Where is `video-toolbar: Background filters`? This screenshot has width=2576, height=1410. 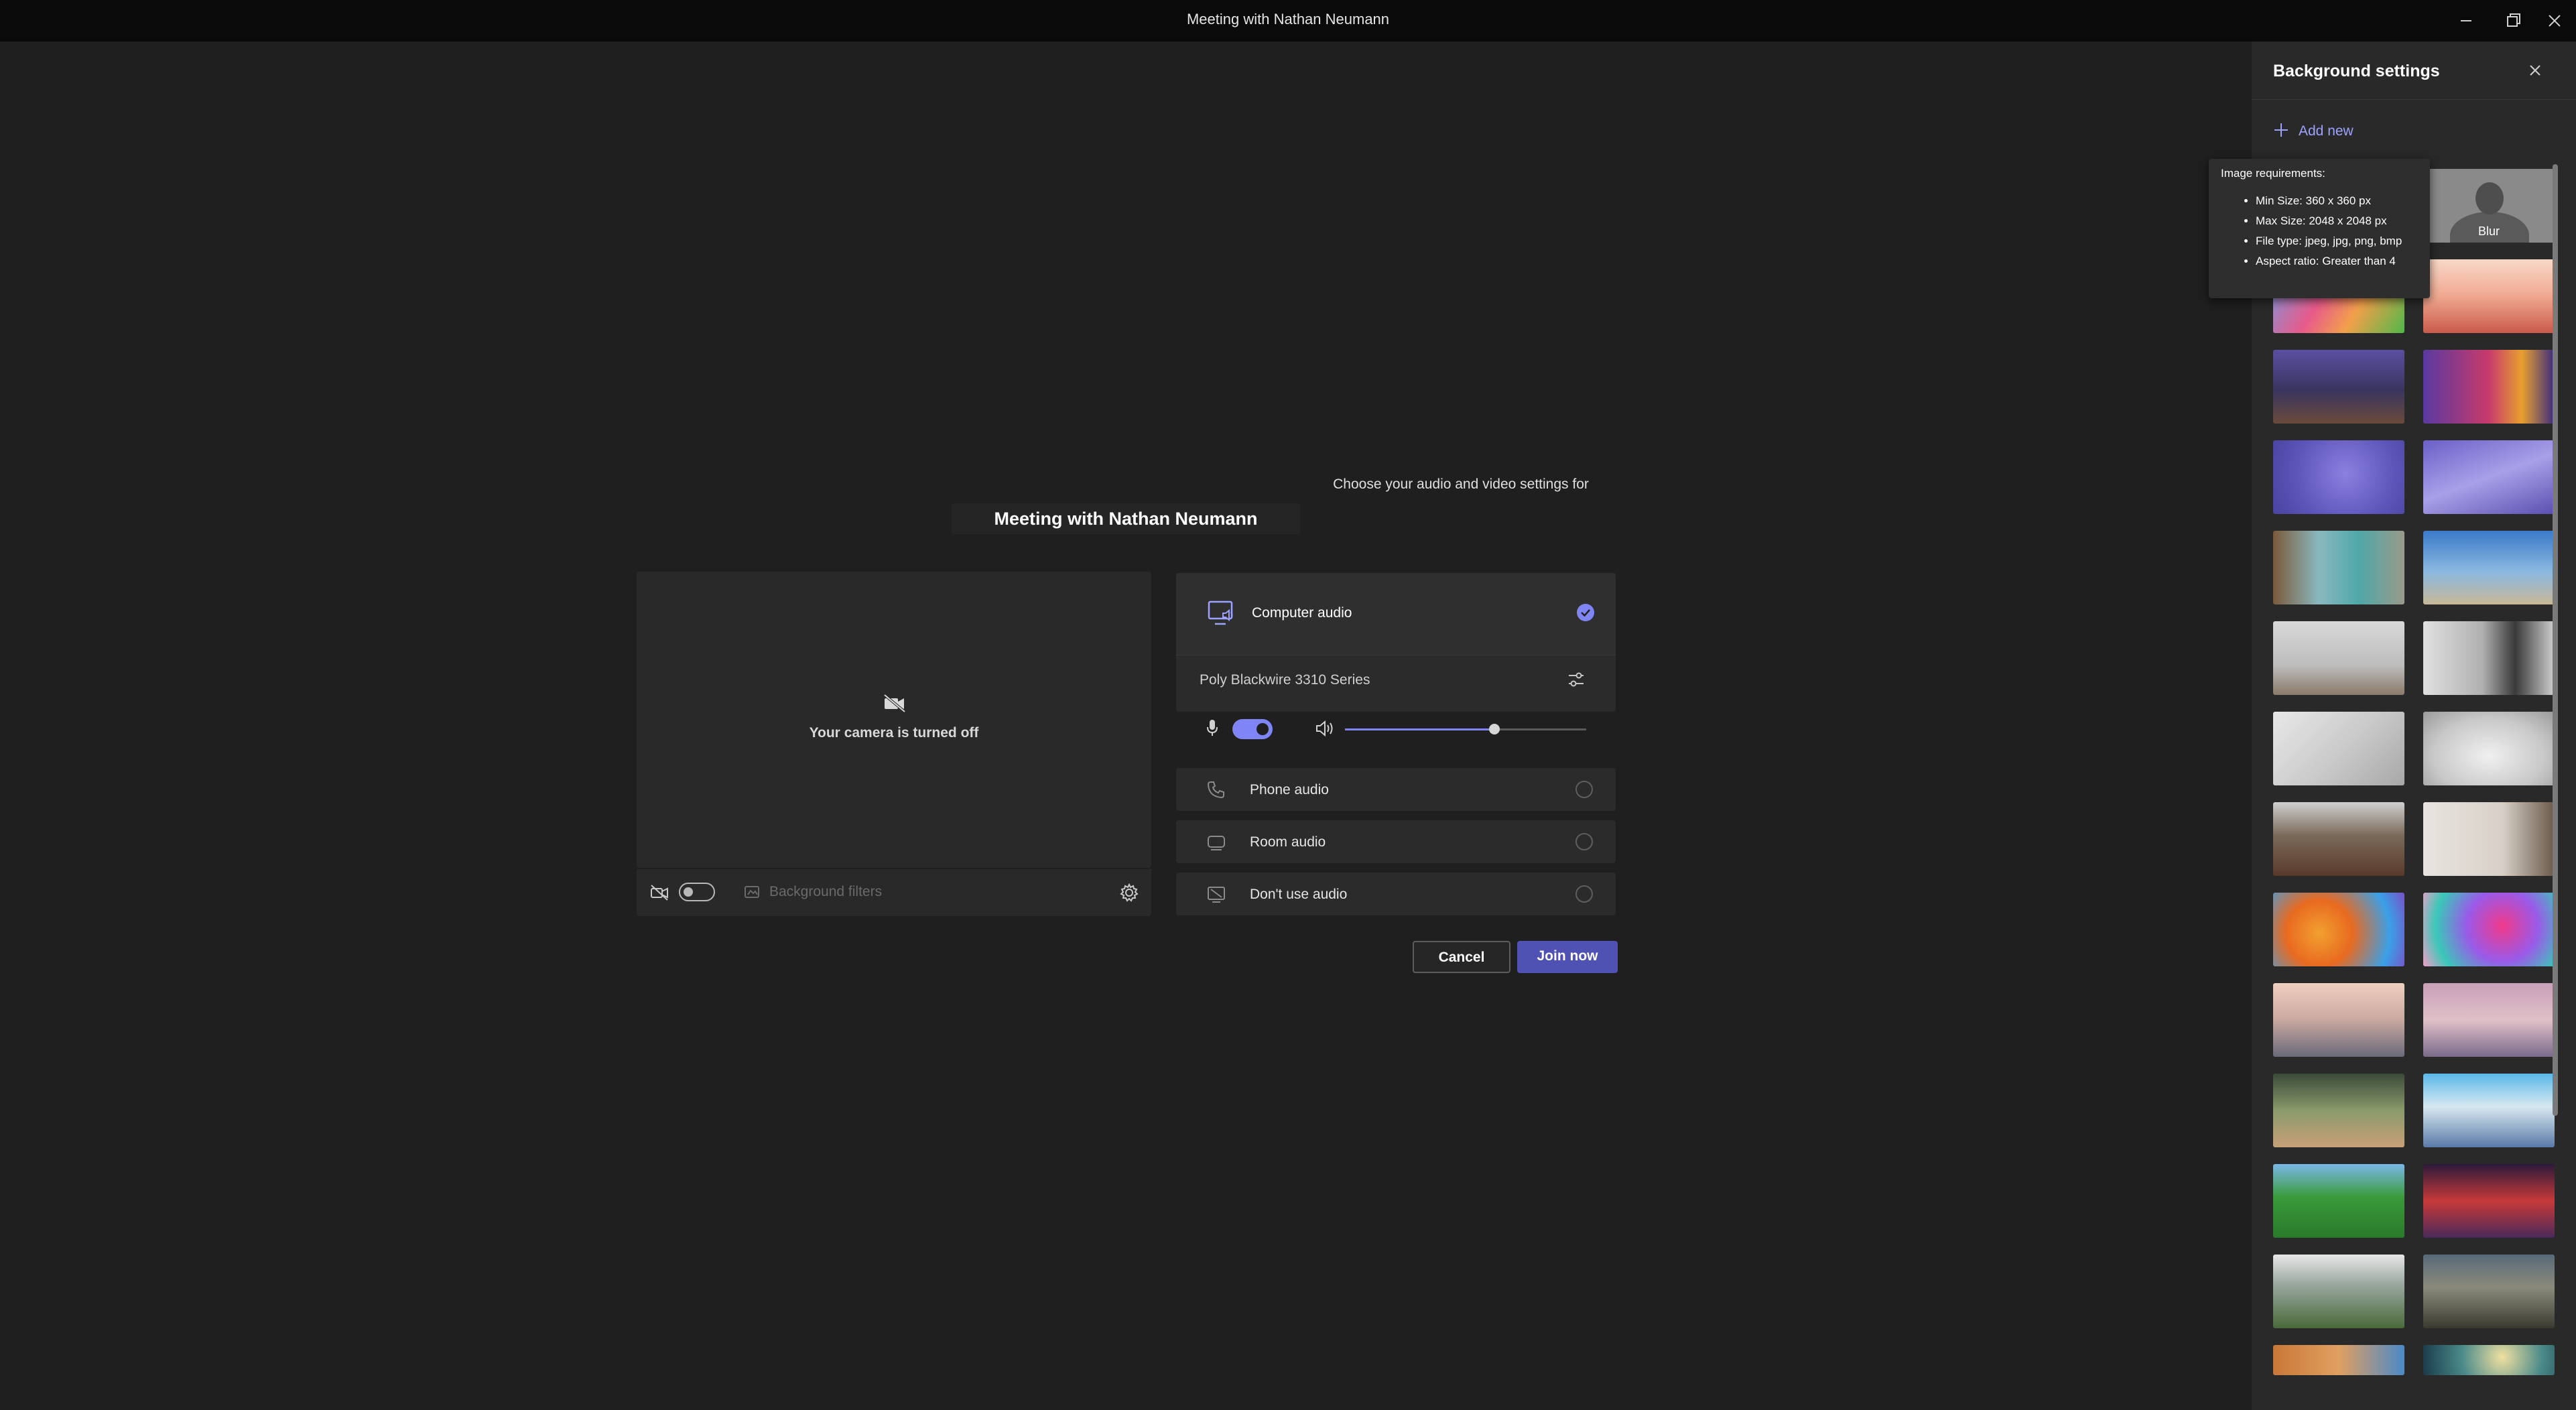 video-toolbar: Background filters is located at coordinates (894, 892).